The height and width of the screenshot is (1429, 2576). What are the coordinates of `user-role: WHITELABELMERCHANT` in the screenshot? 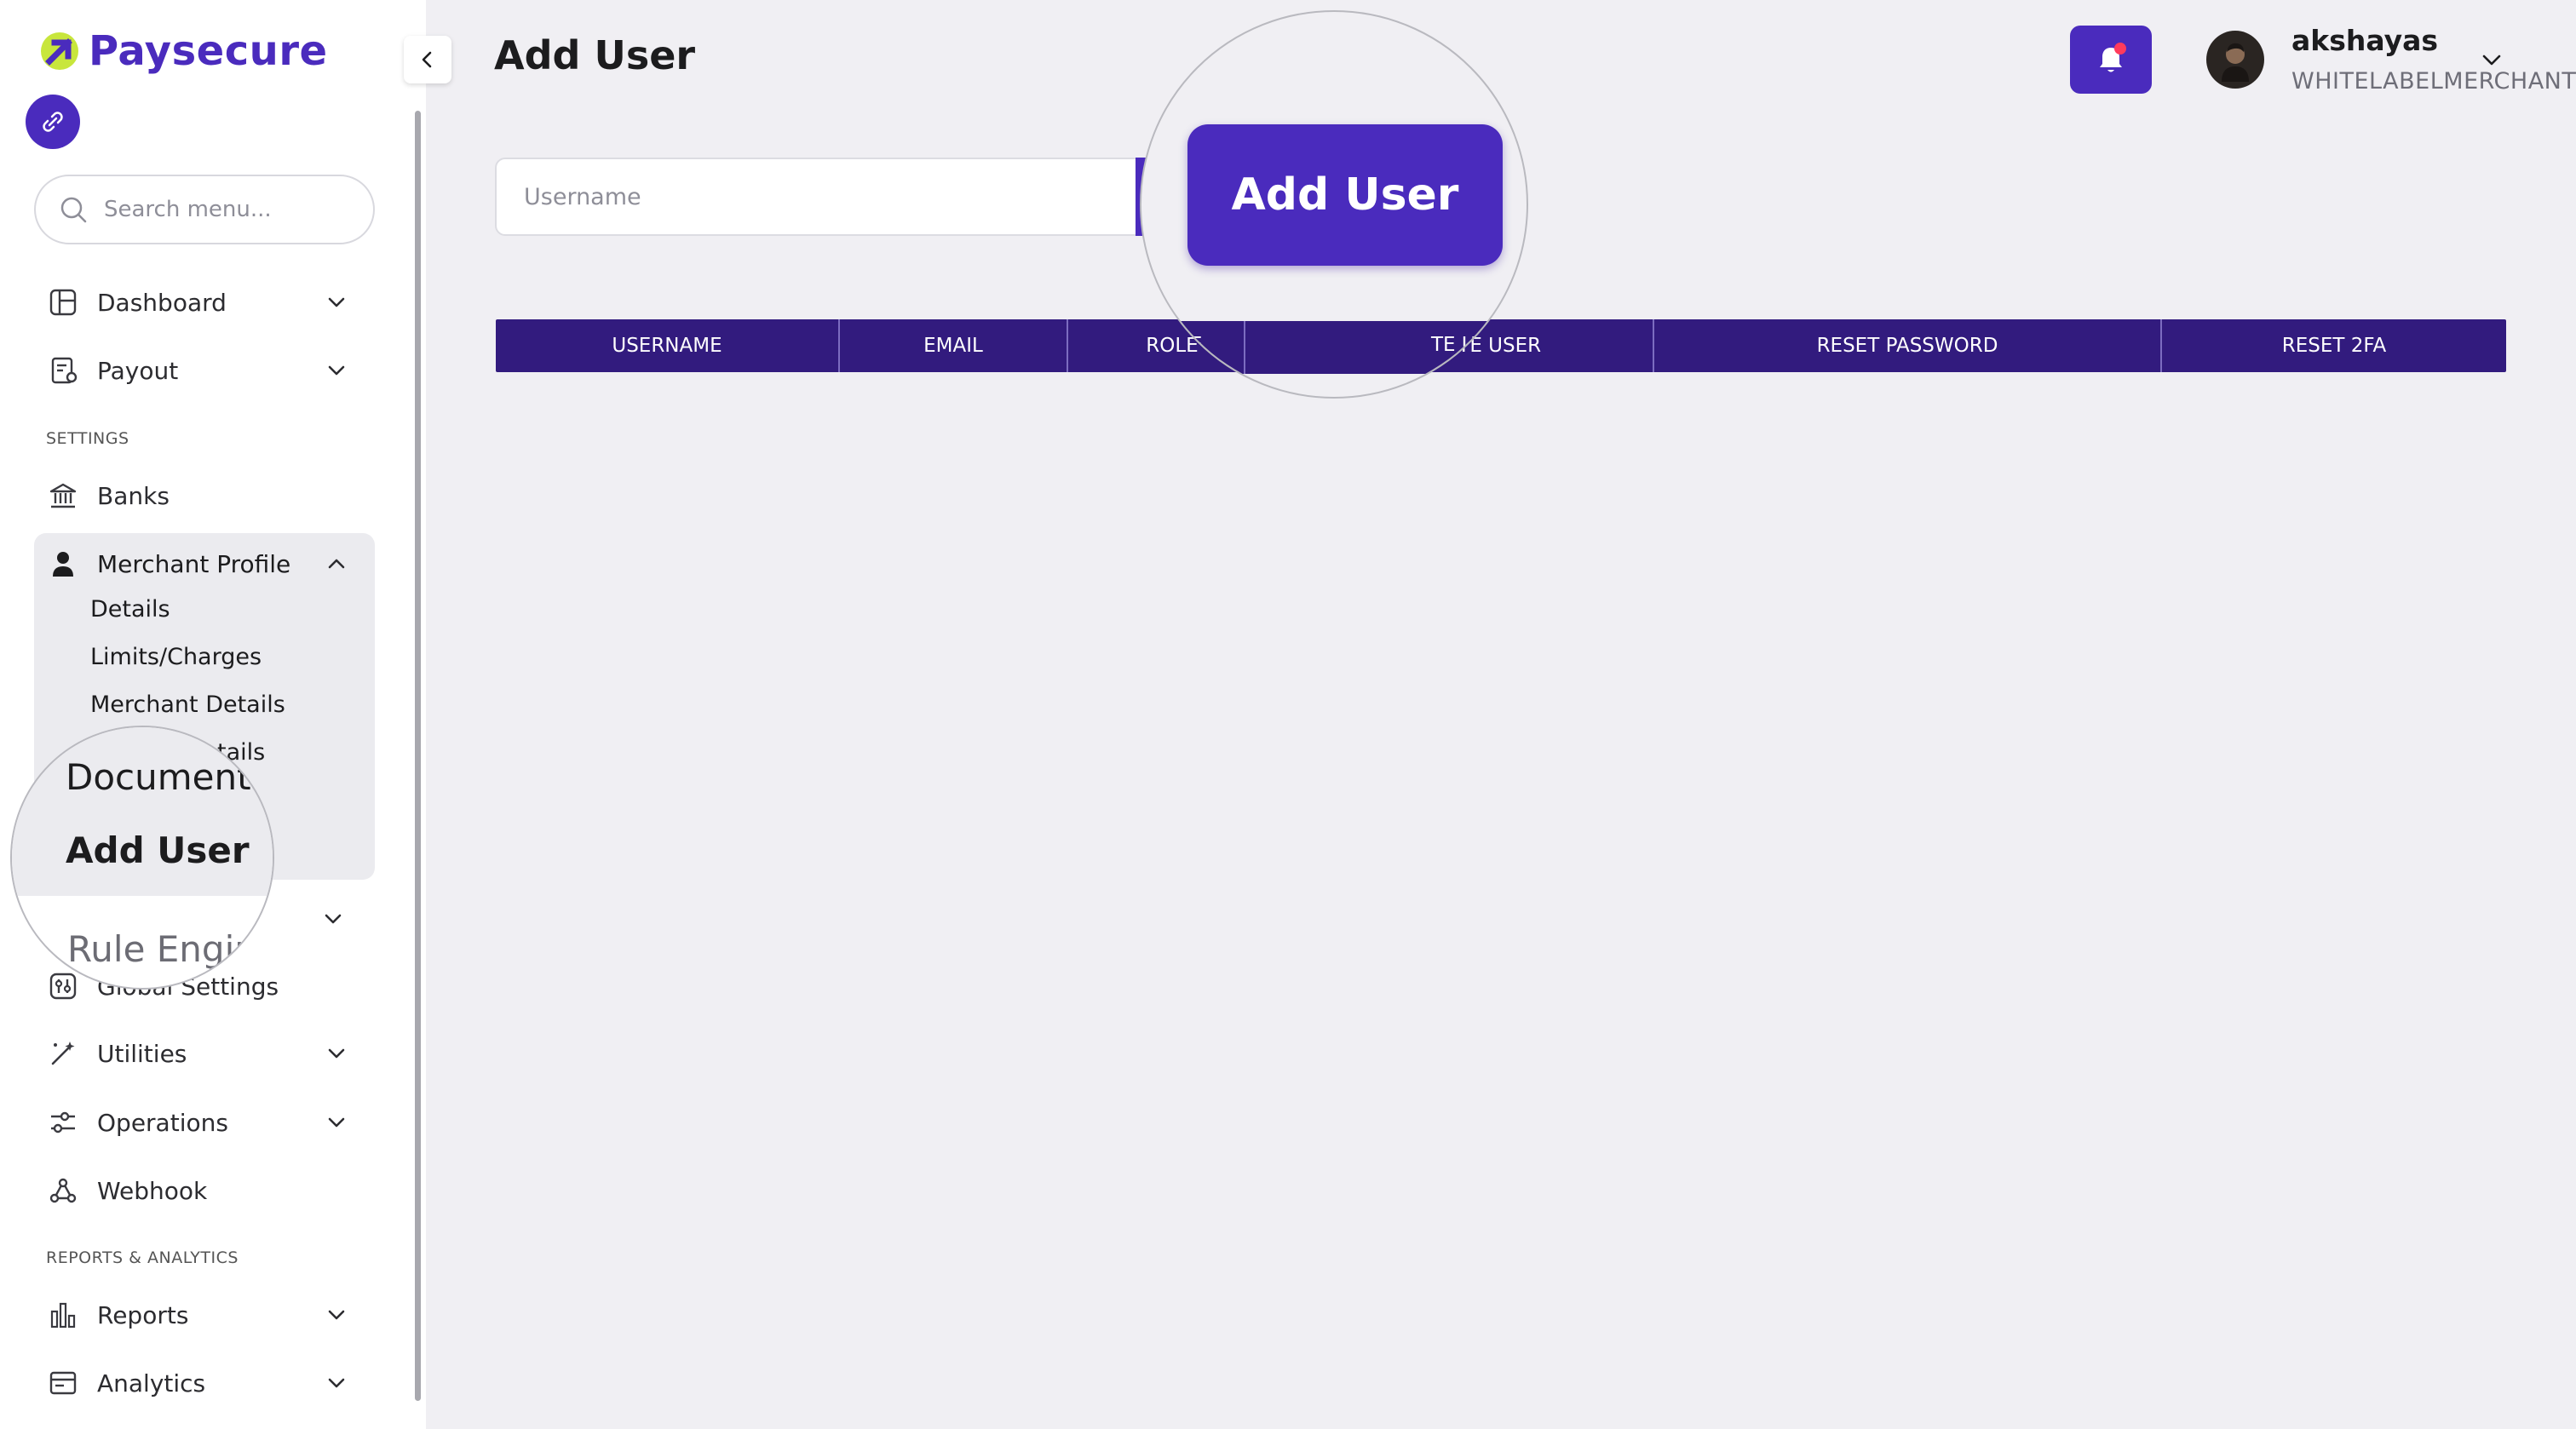 It's located at (2433, 81).